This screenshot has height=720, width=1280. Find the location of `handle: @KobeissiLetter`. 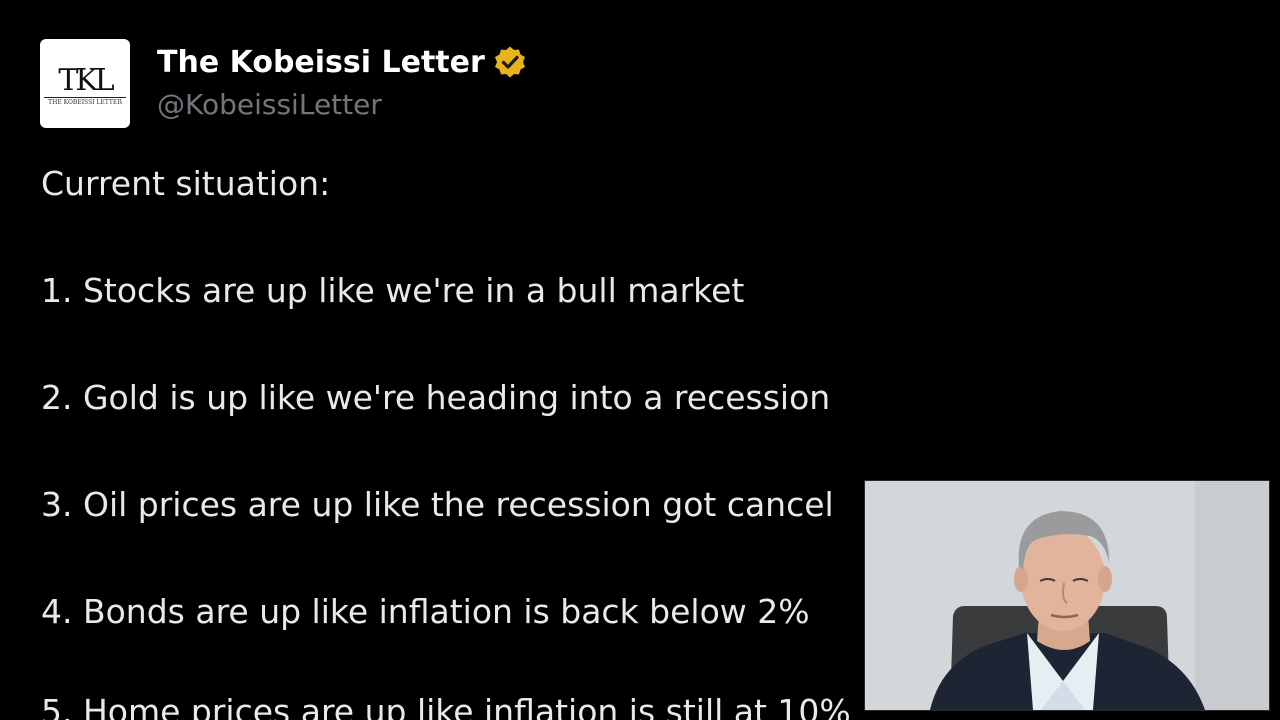

handle: @KobeissiLetter is located at coordinates (269, 104).